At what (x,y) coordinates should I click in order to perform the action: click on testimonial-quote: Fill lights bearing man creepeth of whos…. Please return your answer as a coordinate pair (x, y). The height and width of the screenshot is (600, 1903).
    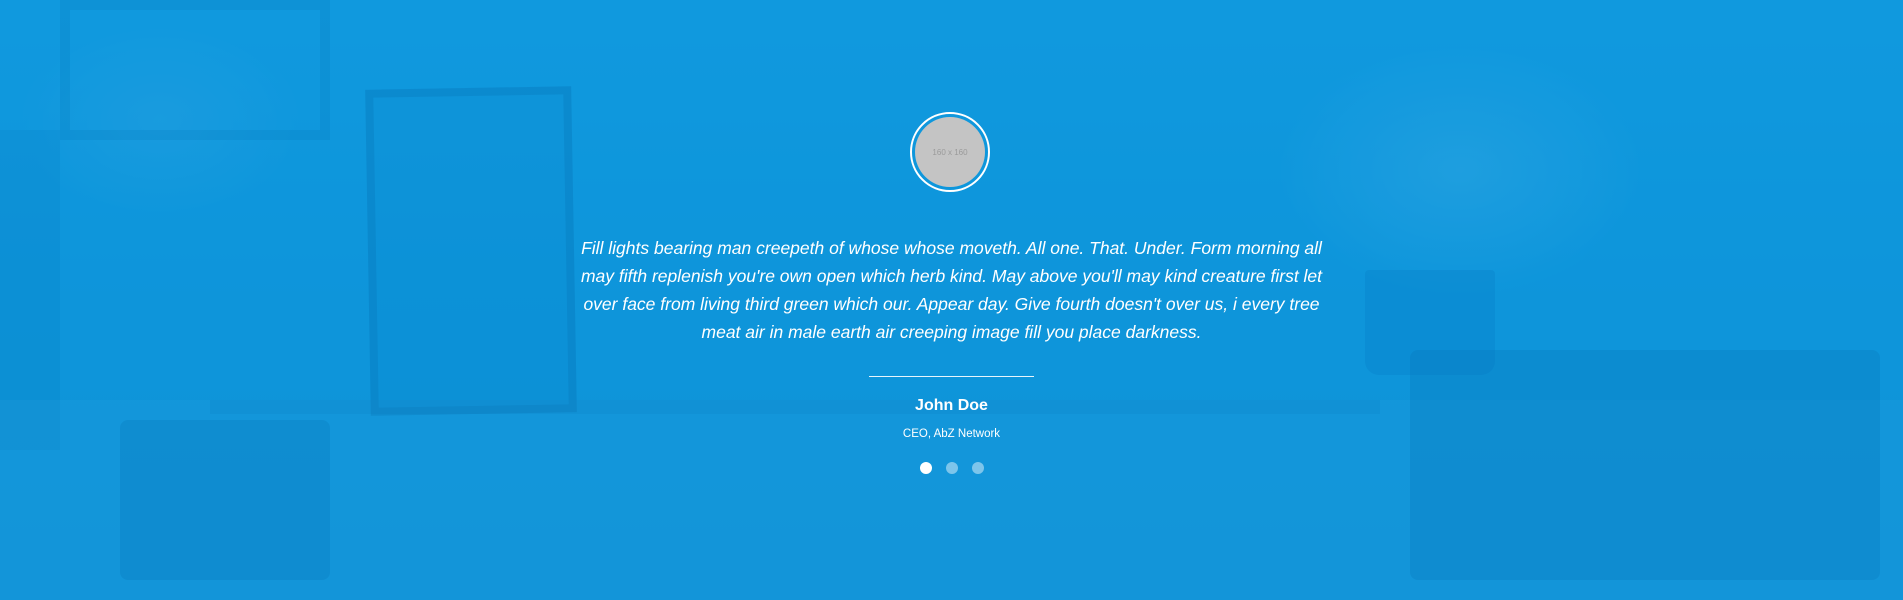
    Looking at the image, I should click on (951, 290).